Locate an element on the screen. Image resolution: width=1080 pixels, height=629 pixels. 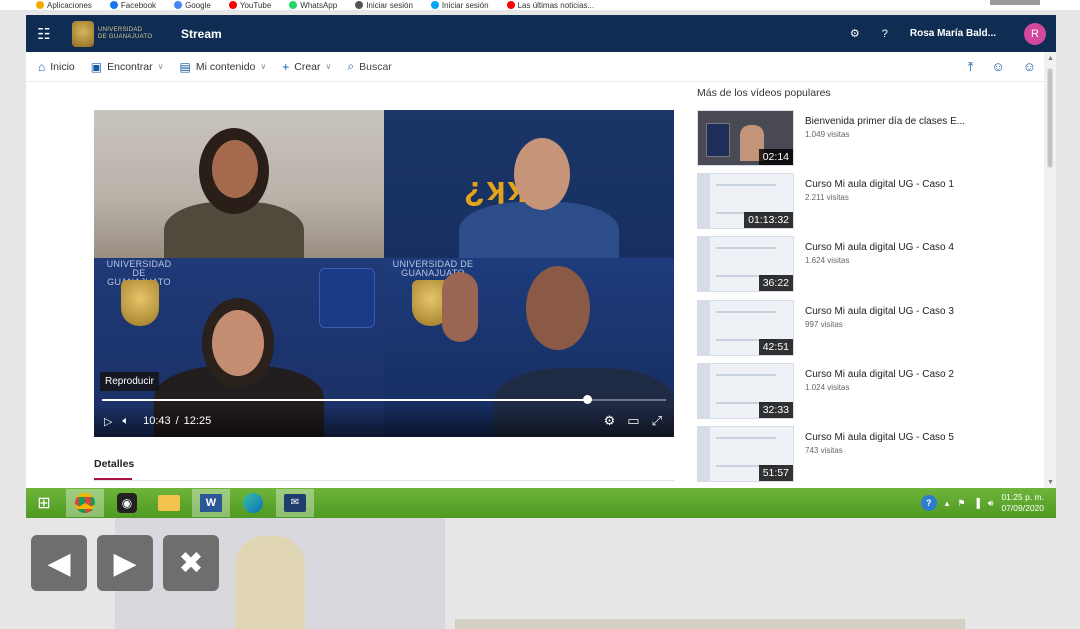
previous-button: ◀ is located at coordinates (59, 563).